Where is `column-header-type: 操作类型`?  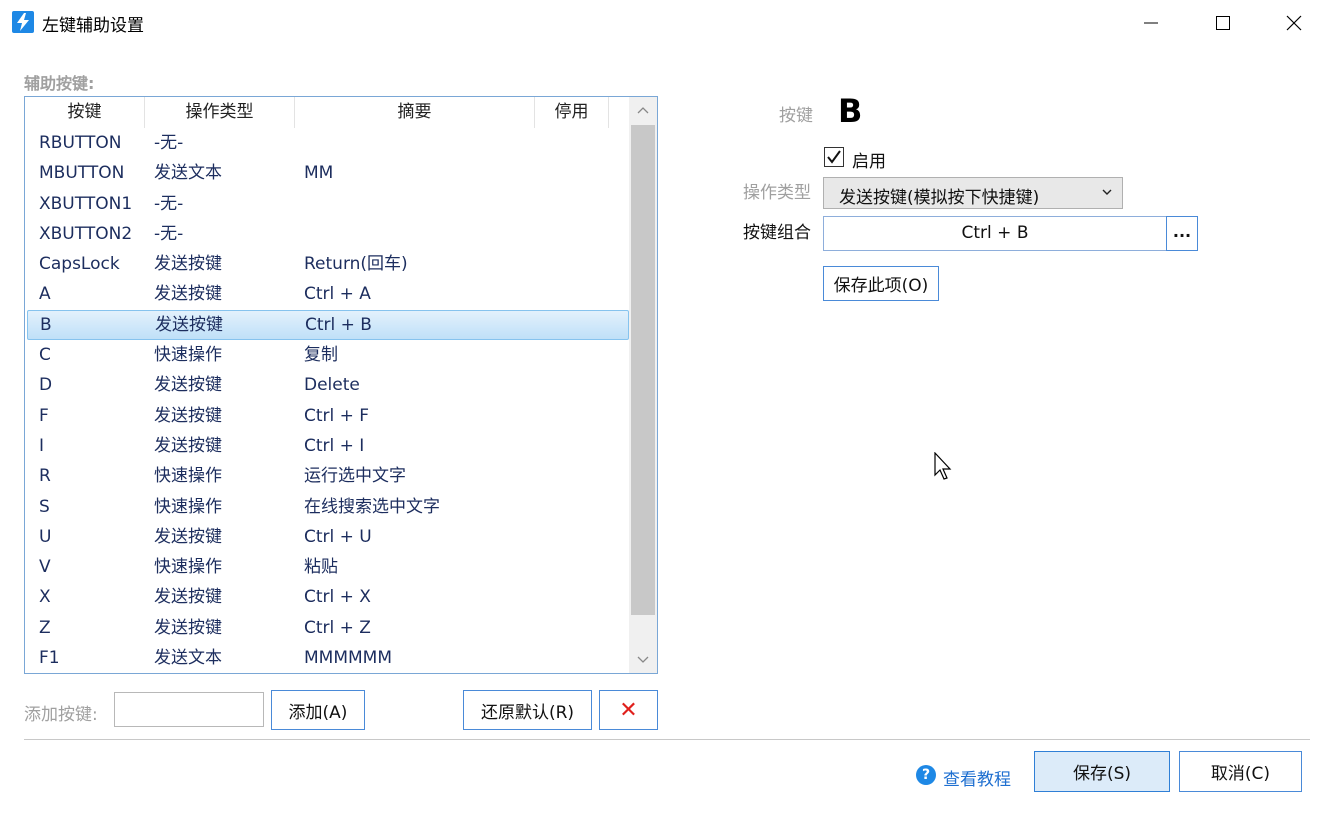
column-header-type: 操作类型 is located at coordinates (220, 112).